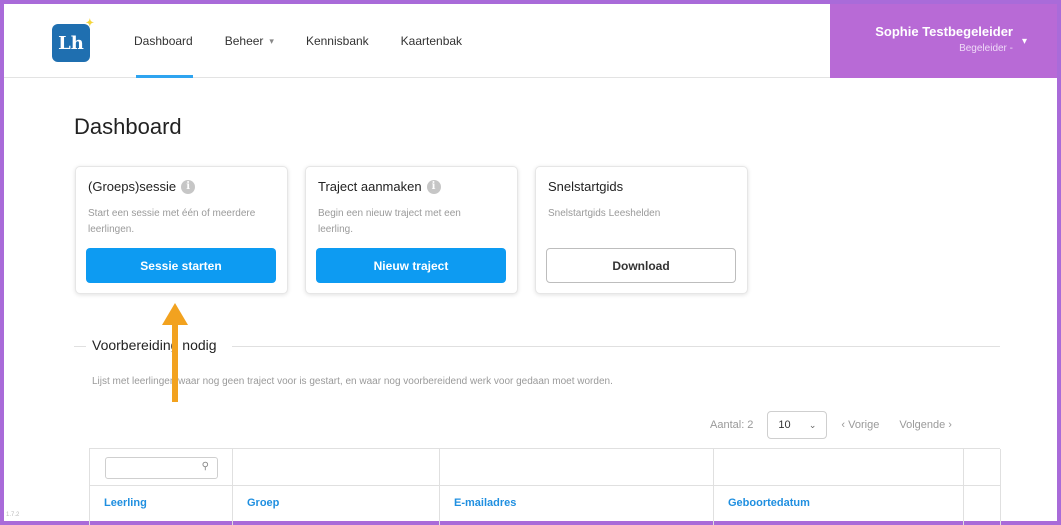  What do you see at coordinates (336, 487) in the screenshot?
I see `table-column: Groep` at bounding box center [336, 487].